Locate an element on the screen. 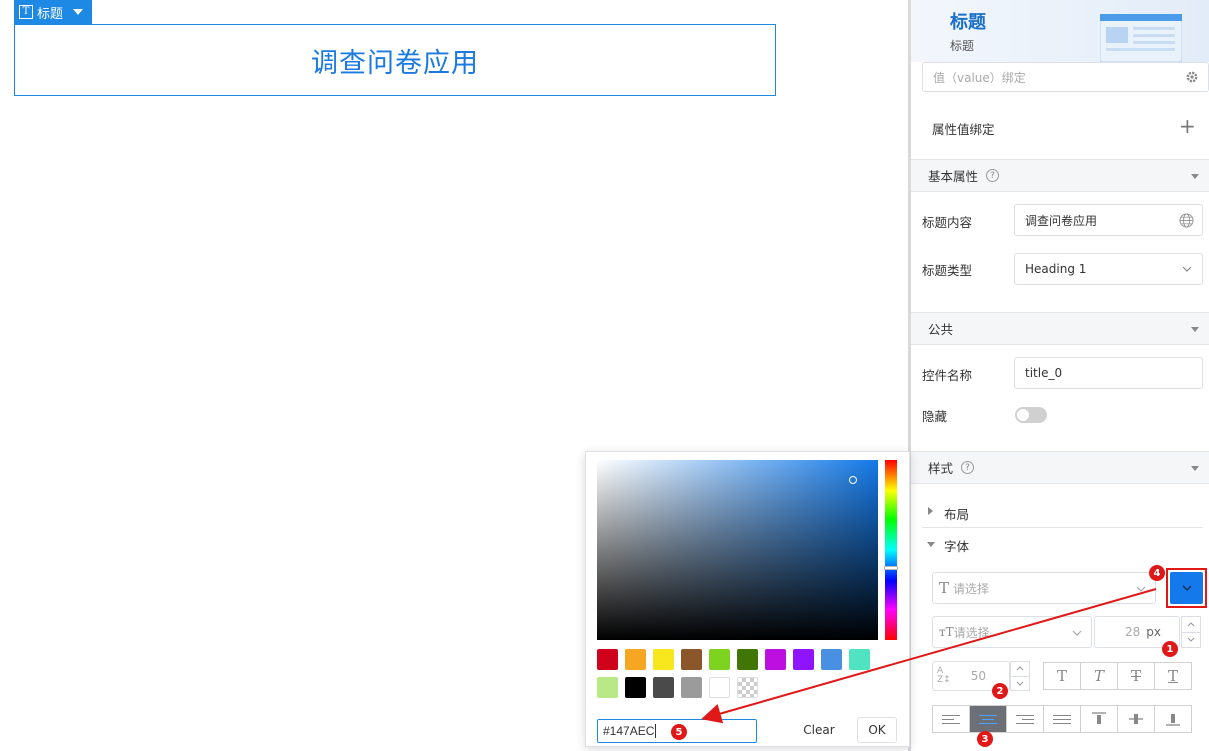  align-center-button is located at coordinates (988, 719).